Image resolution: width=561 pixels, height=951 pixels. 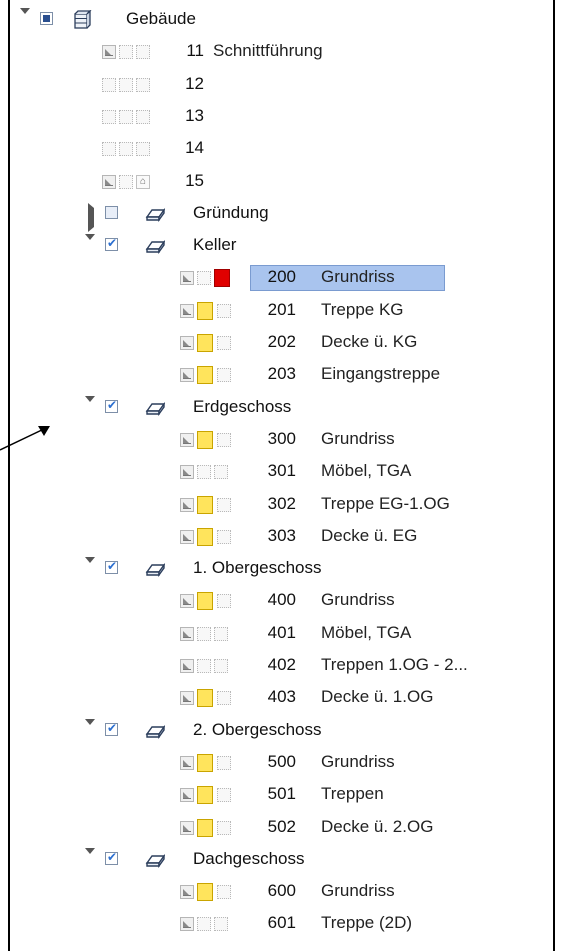 I want to click on floor-row: Dachgeschoss, so click(x=286, y=860).